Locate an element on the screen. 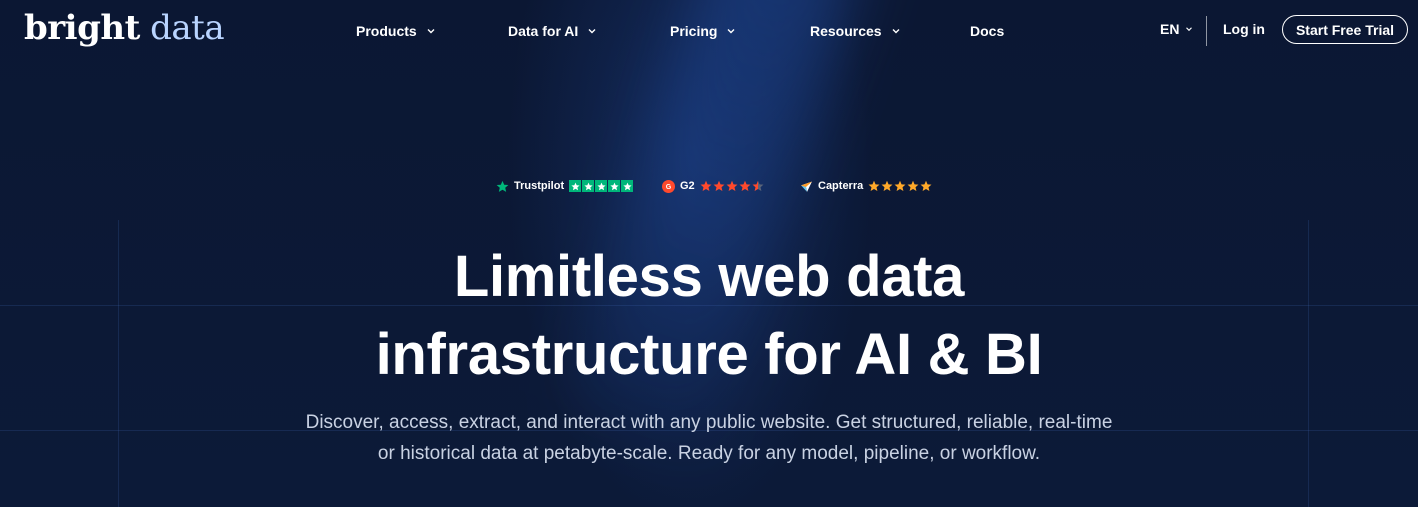  rating-g2: G G2 is located at coordinates (713, 186).